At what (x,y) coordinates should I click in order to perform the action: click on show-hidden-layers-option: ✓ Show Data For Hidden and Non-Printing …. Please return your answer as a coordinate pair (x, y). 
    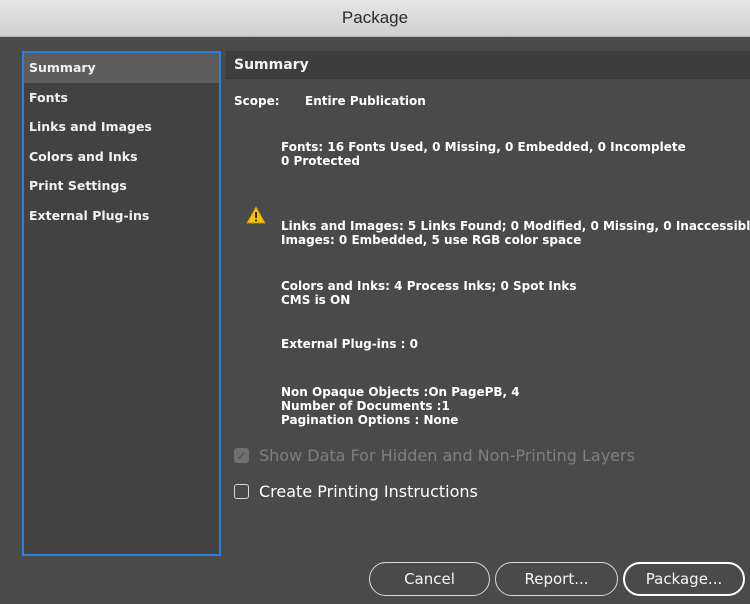
    Looking at the image, I should click on (434, 455).